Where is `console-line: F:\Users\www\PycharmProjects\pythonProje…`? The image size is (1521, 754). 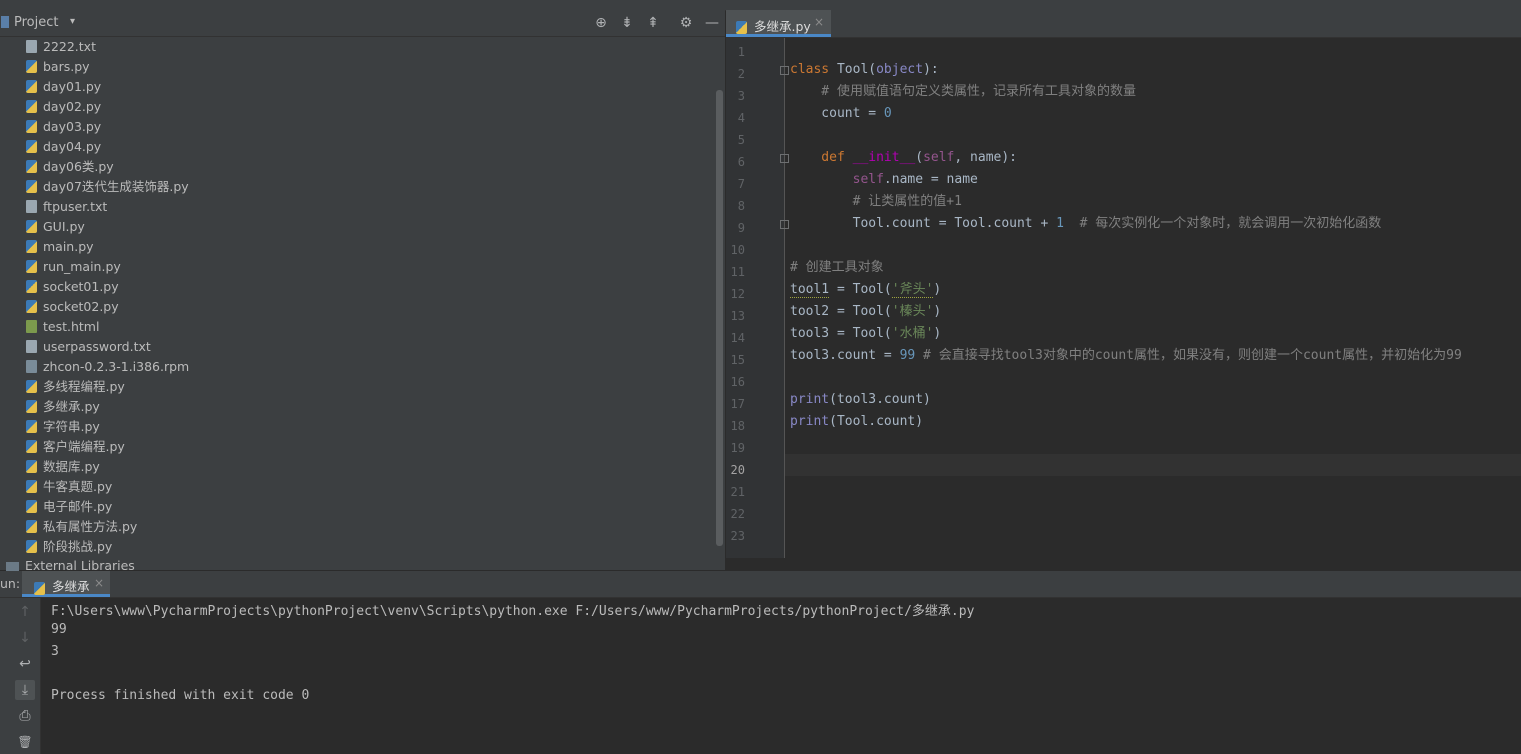 console-line: F:\Users\www\PycharmProjects\pythonProje… is located at coordinates (513, 611).